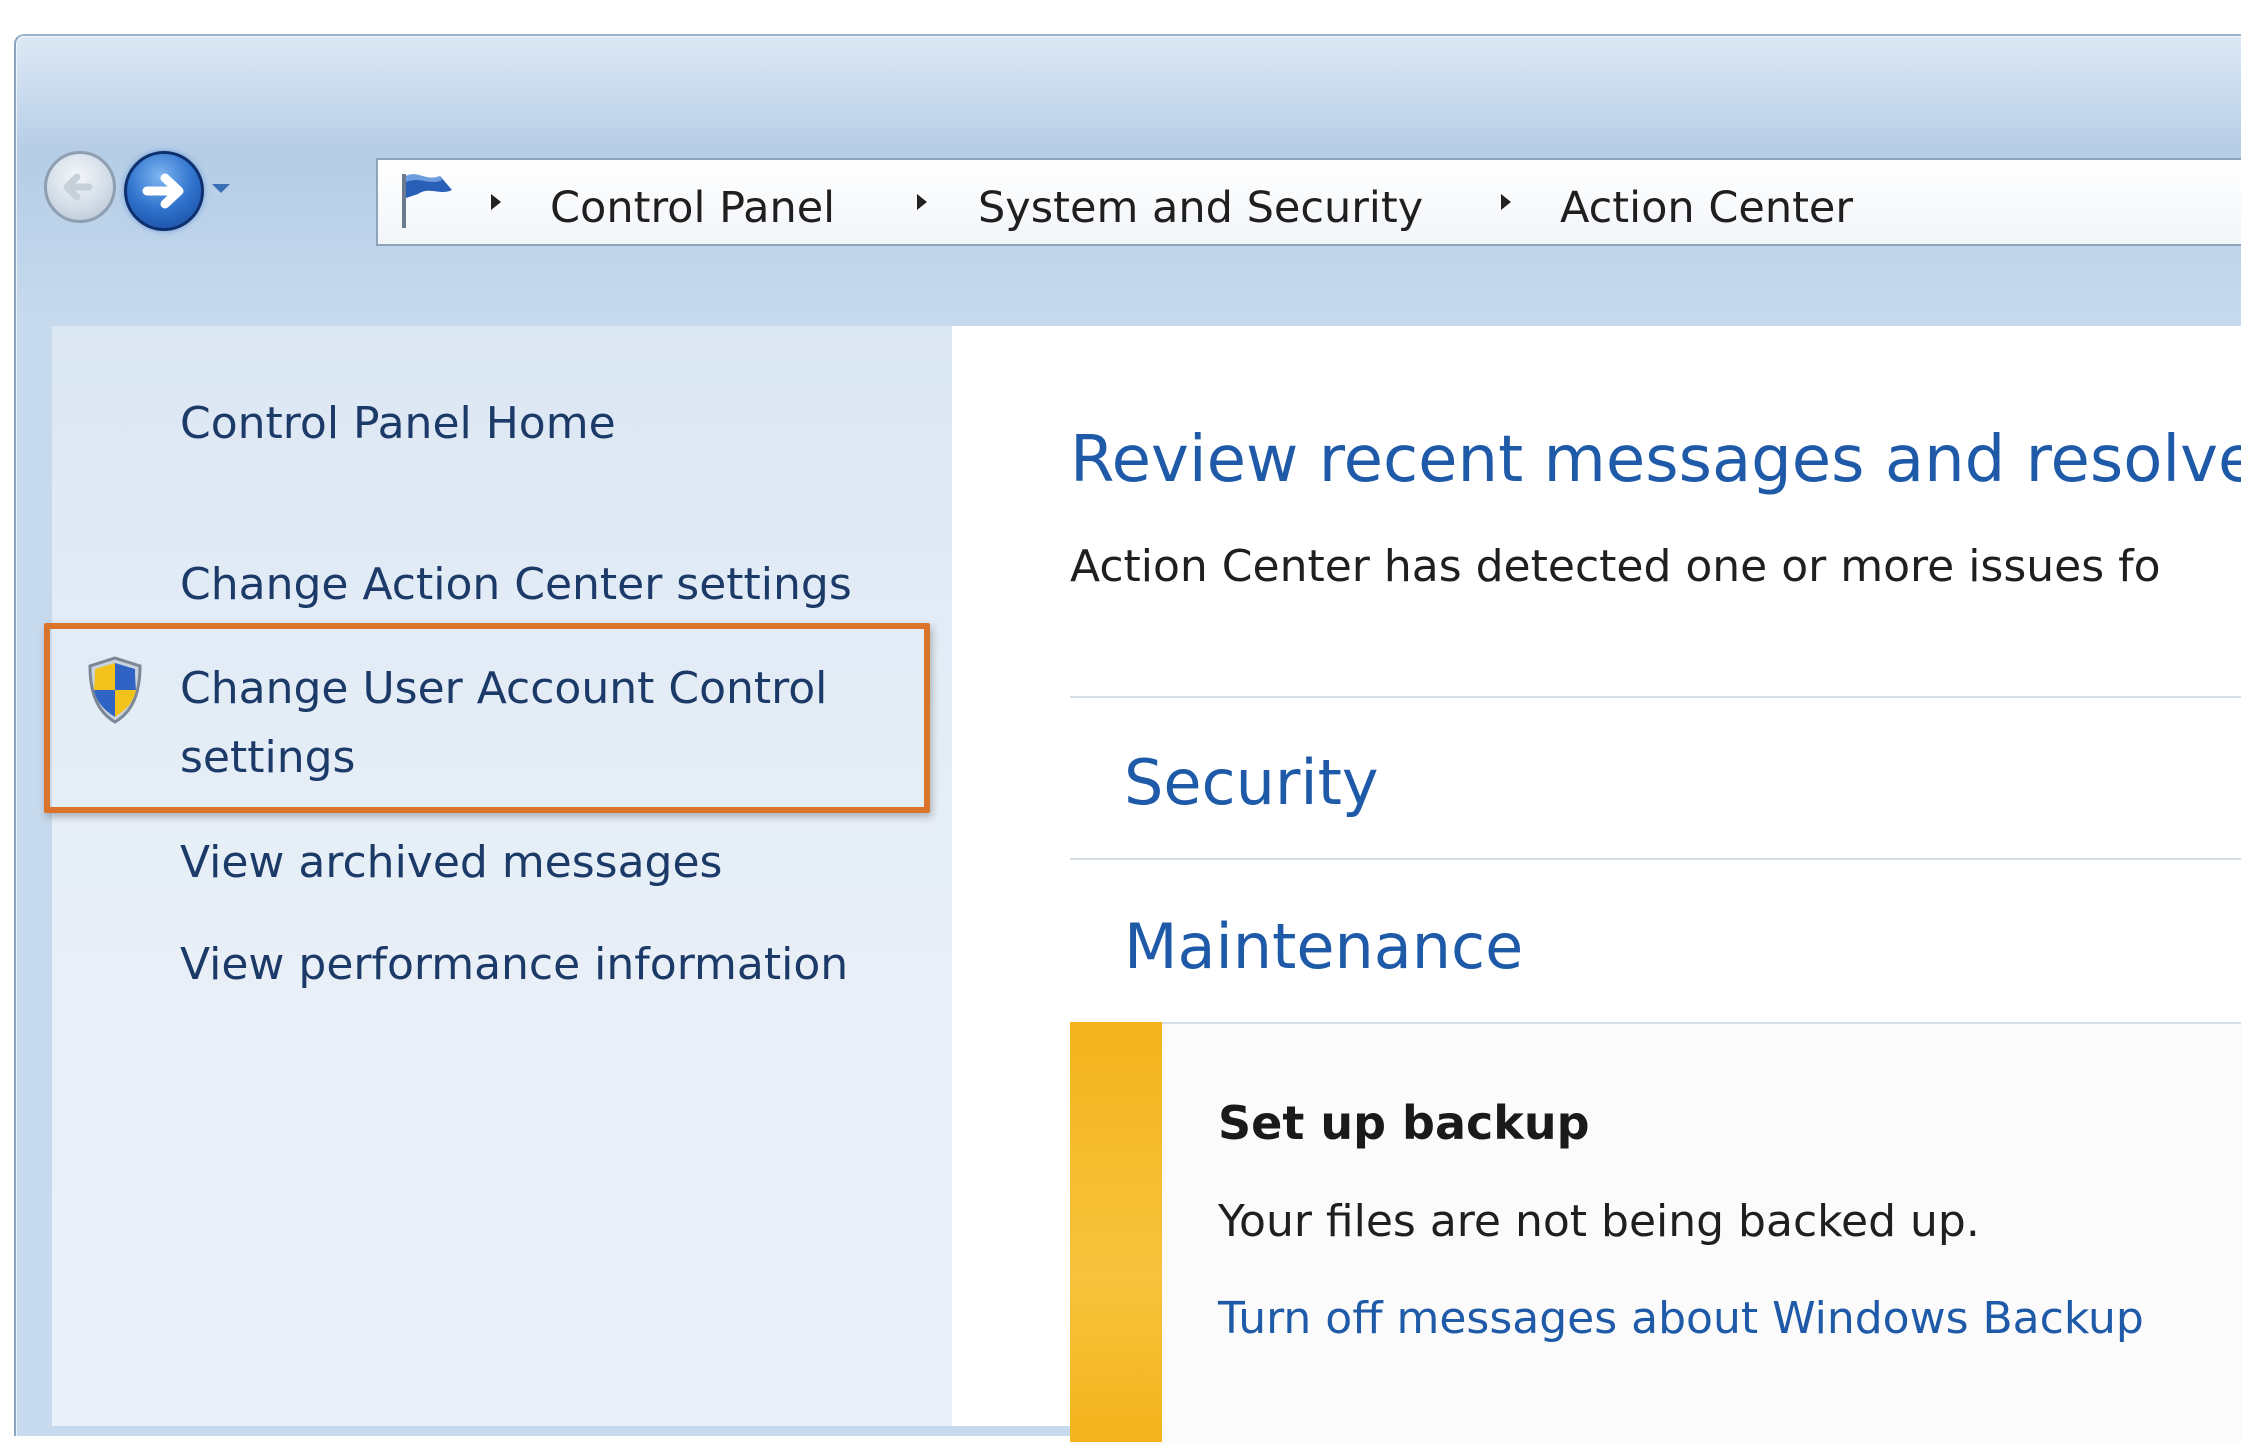 The image size is (2241, 1444). I want to click on sidebar-item-view-archived-messages: View archived messages, so click(451, 863).